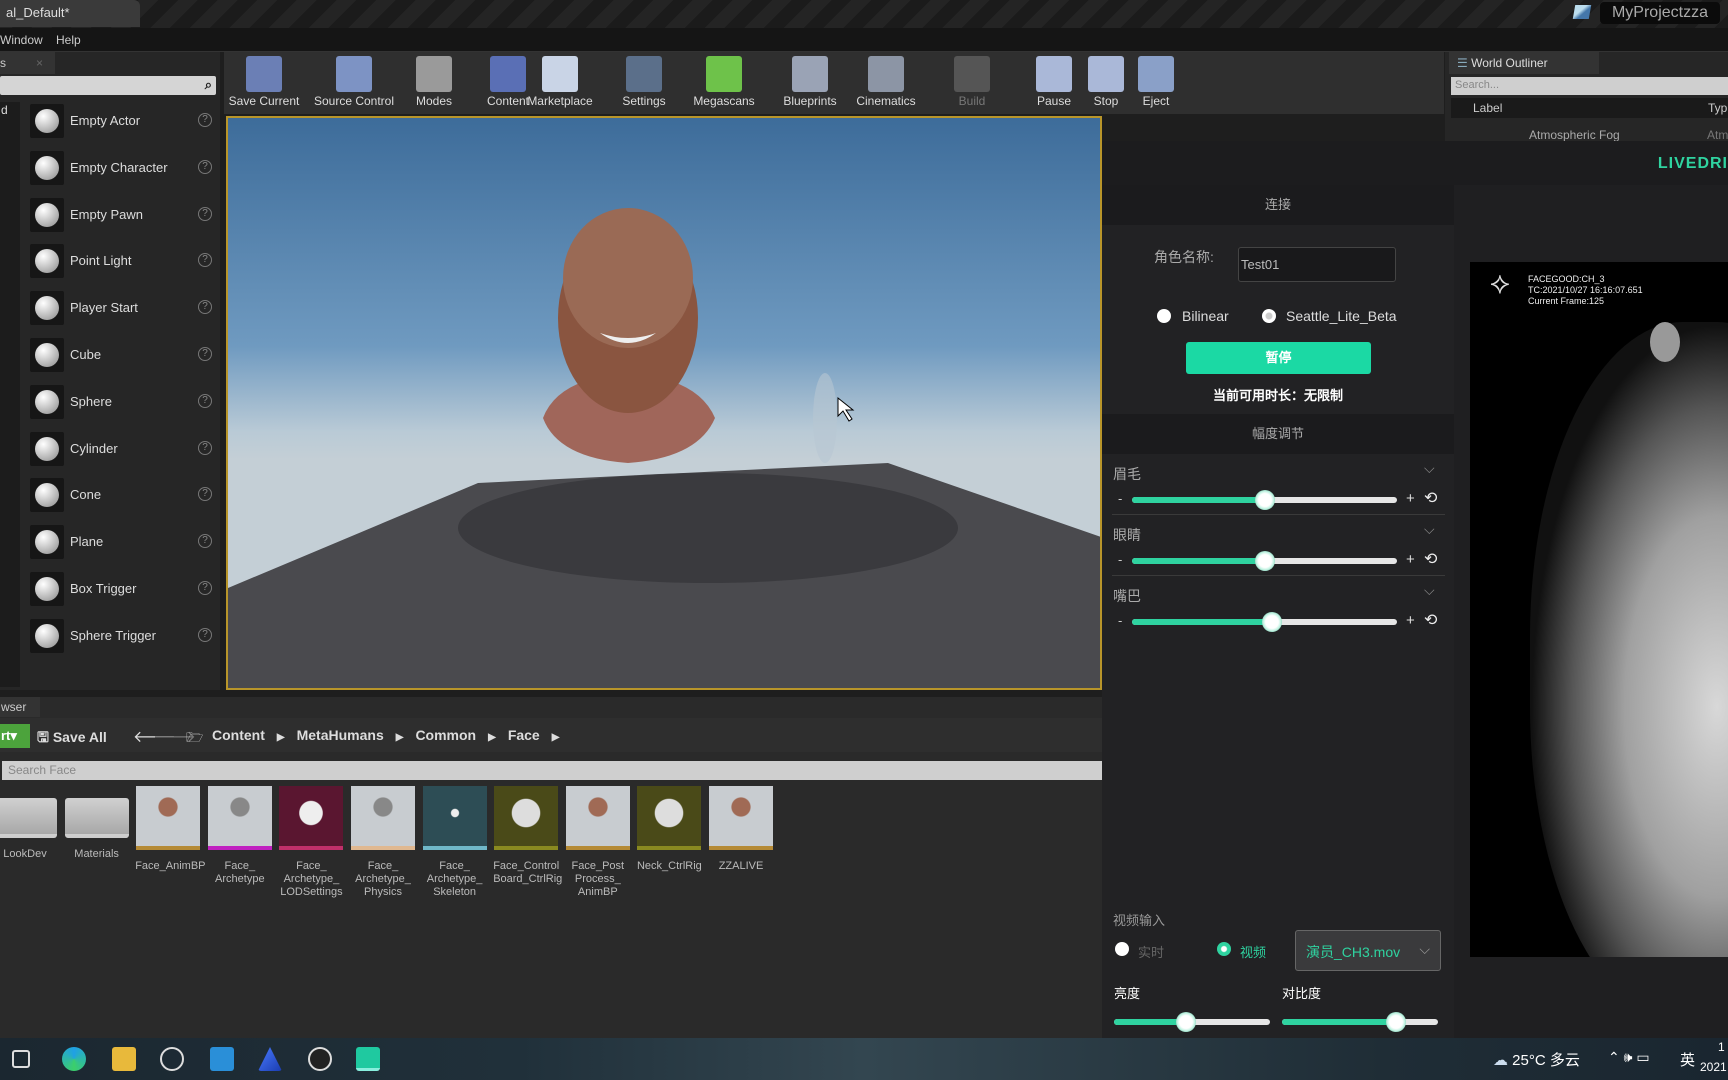  Describe the element at coordinates (120, 121) in the screenshot. I see `place-actor-item: Empty Actor?` at that location.